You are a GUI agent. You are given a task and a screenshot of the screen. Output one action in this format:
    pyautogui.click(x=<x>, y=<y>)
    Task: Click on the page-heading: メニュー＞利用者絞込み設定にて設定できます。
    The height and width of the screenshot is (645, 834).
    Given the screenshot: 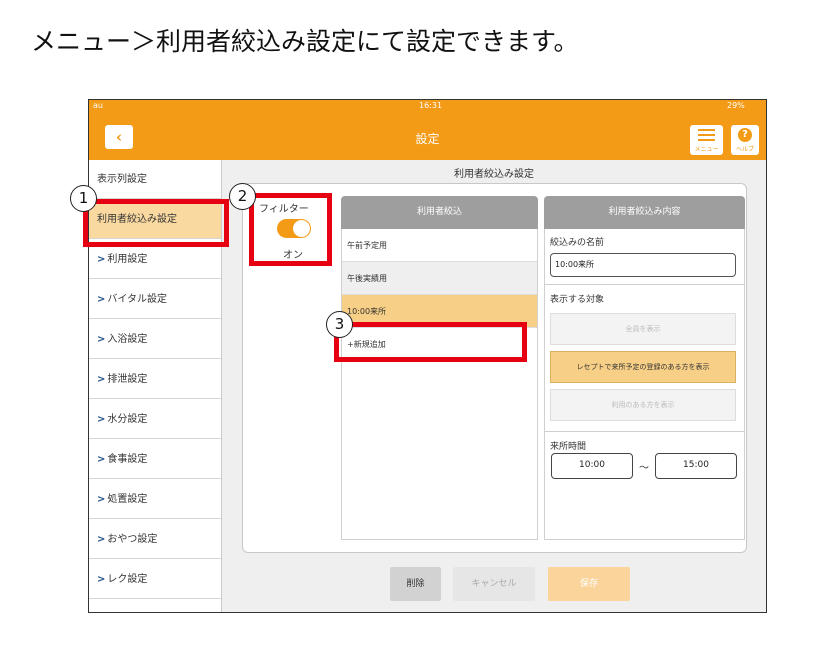 What is the action you would take?
    pyautogui.click(x=305, y=41)
    